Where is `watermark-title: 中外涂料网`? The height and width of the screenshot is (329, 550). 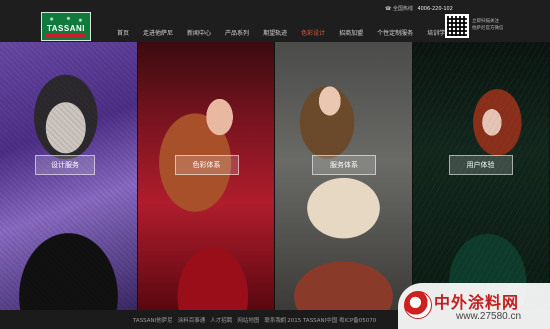
watermark-title: 中外涂料网 is located at coordinates (477, 302).